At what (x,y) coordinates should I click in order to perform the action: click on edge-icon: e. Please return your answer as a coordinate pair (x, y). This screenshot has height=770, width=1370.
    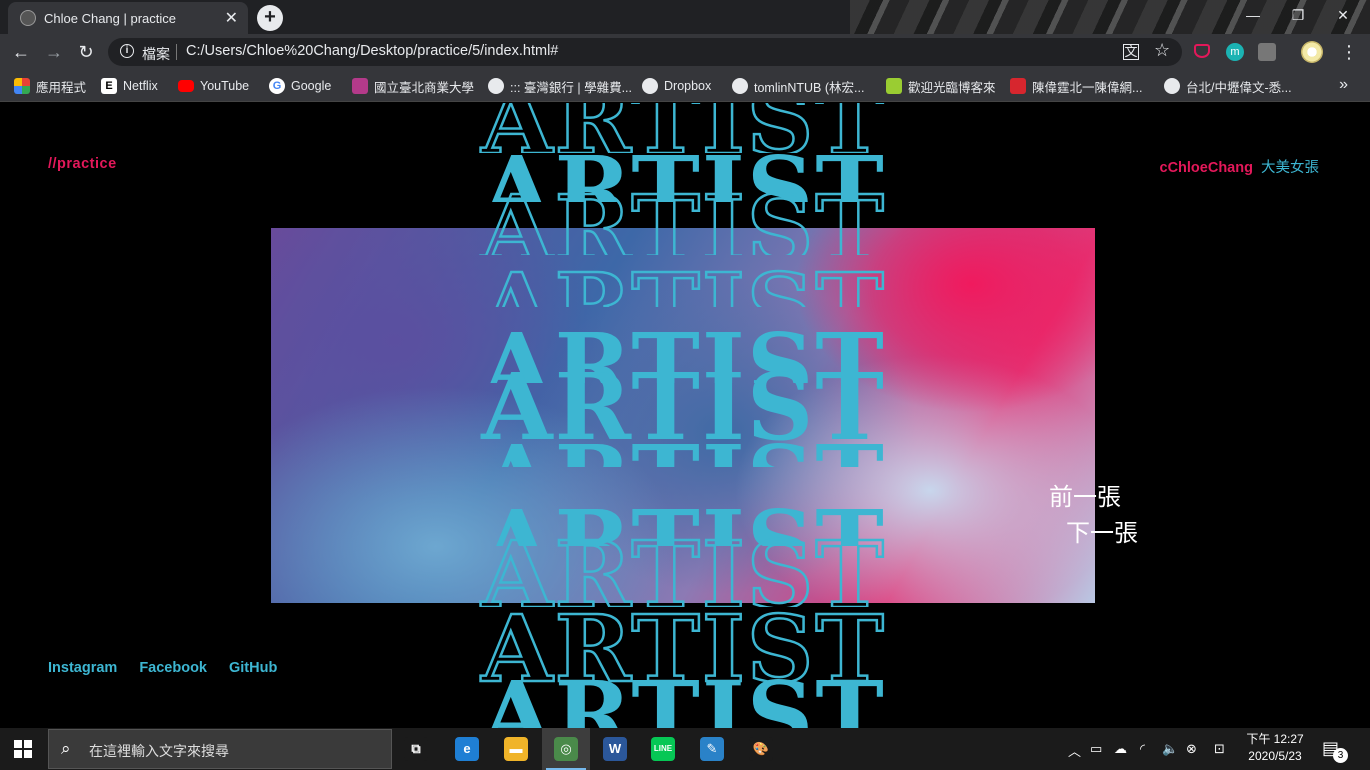
    Looking at the image, I should click on (467, 749).